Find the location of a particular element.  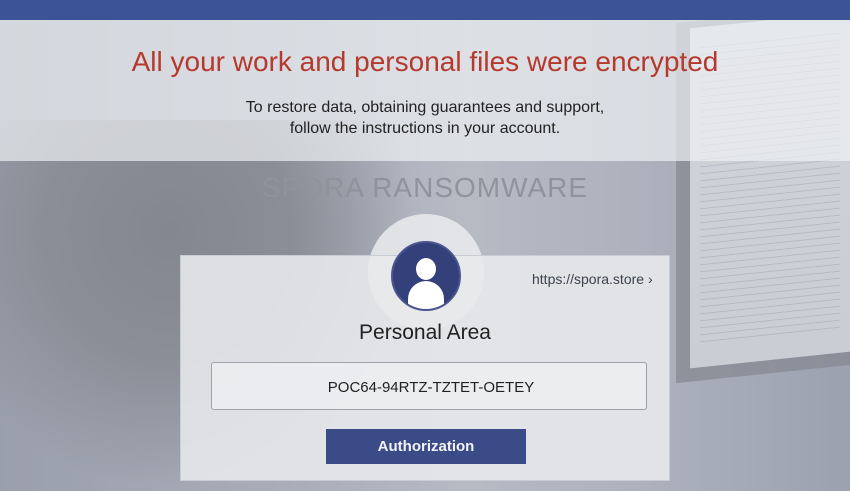

victim-id-field is located at coordinates (430, 386).